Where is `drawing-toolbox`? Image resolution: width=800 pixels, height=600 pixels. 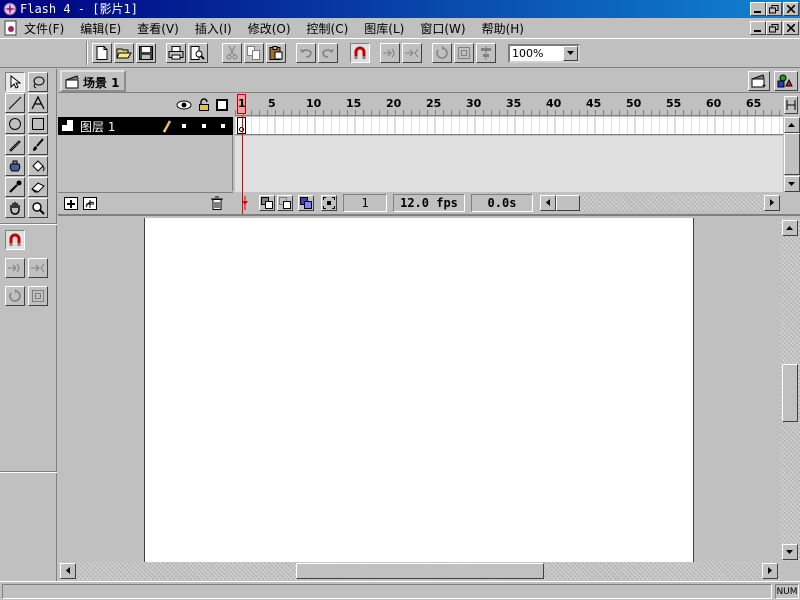
drawing-toolbox is located at coordinates (28, 334).